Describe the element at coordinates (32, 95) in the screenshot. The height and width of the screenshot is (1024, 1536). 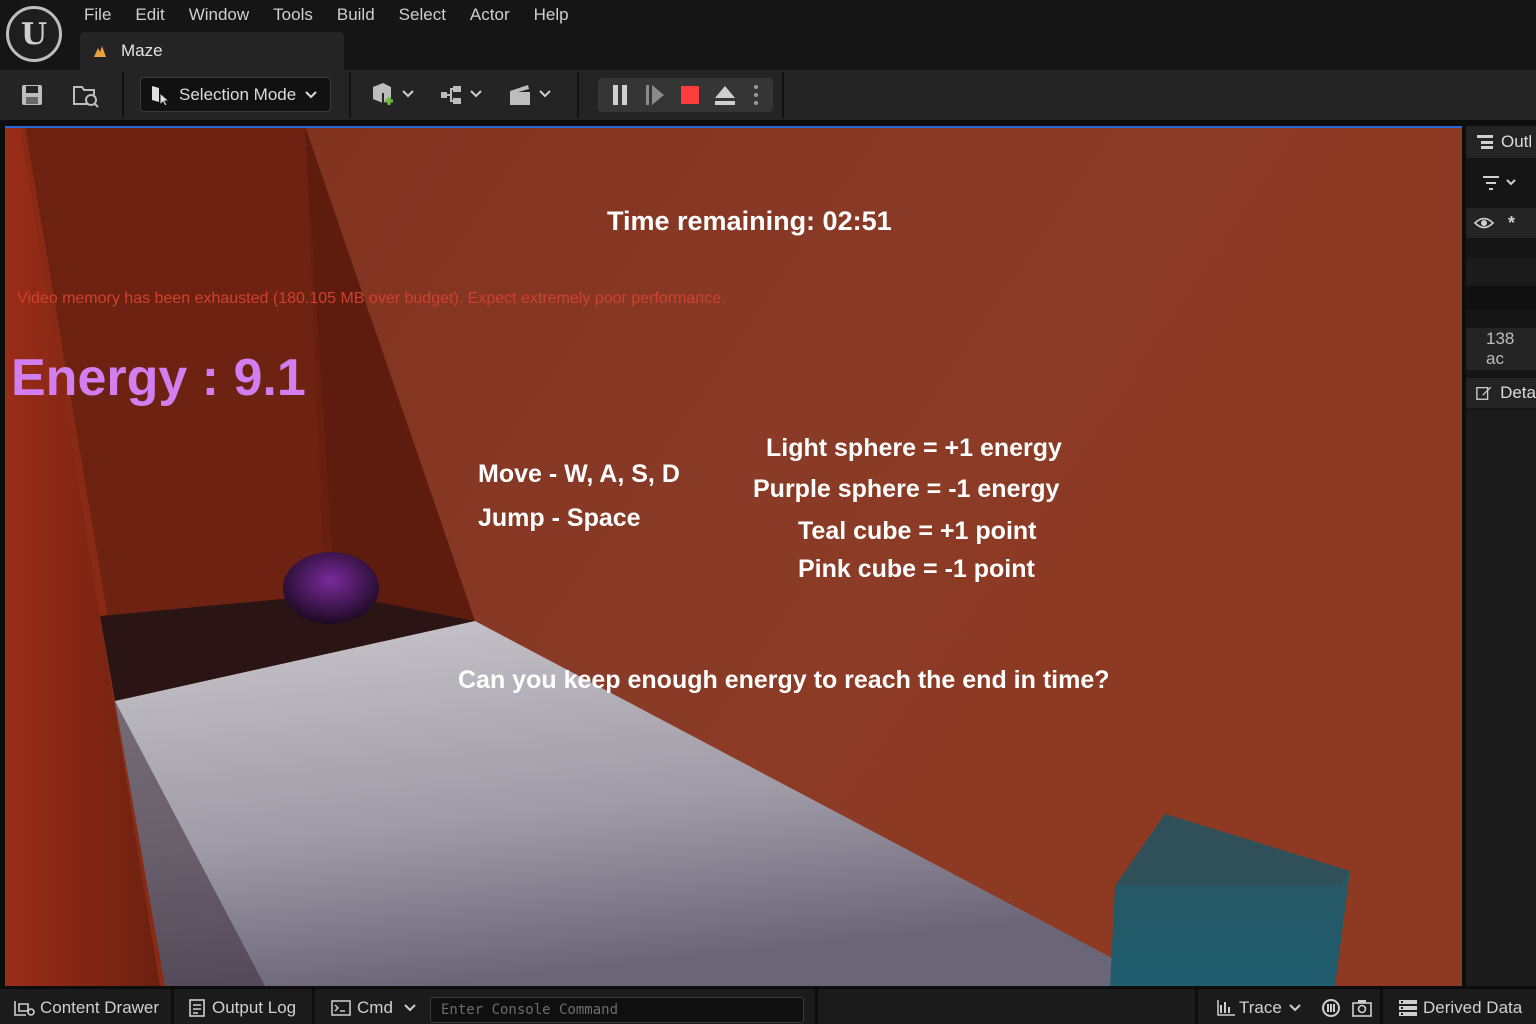
I see `save-icon` at that location.